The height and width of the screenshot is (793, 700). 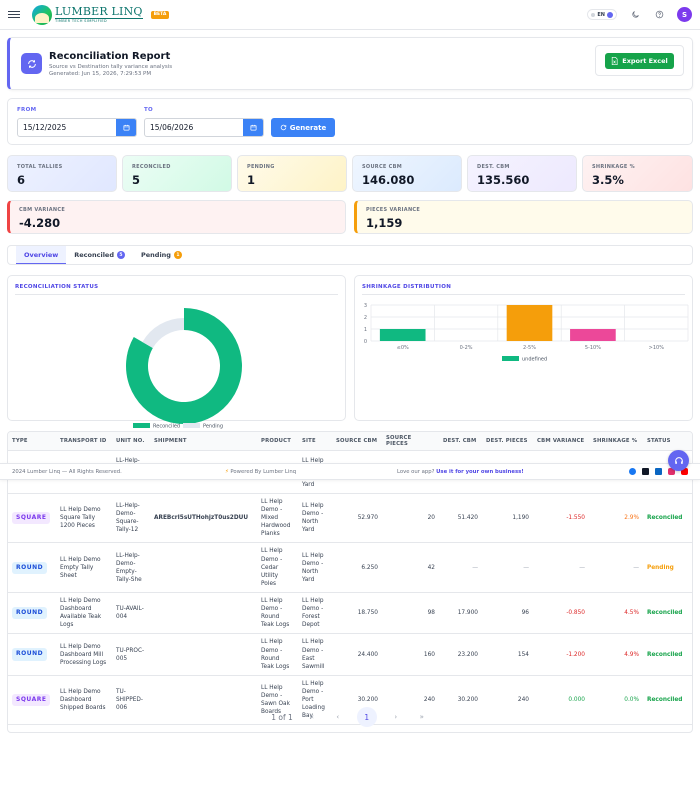 What do you see at coordinates (616, 568) in the screenshot?
I see `shrinkage-cell: —` at bounding box center [616, 568].